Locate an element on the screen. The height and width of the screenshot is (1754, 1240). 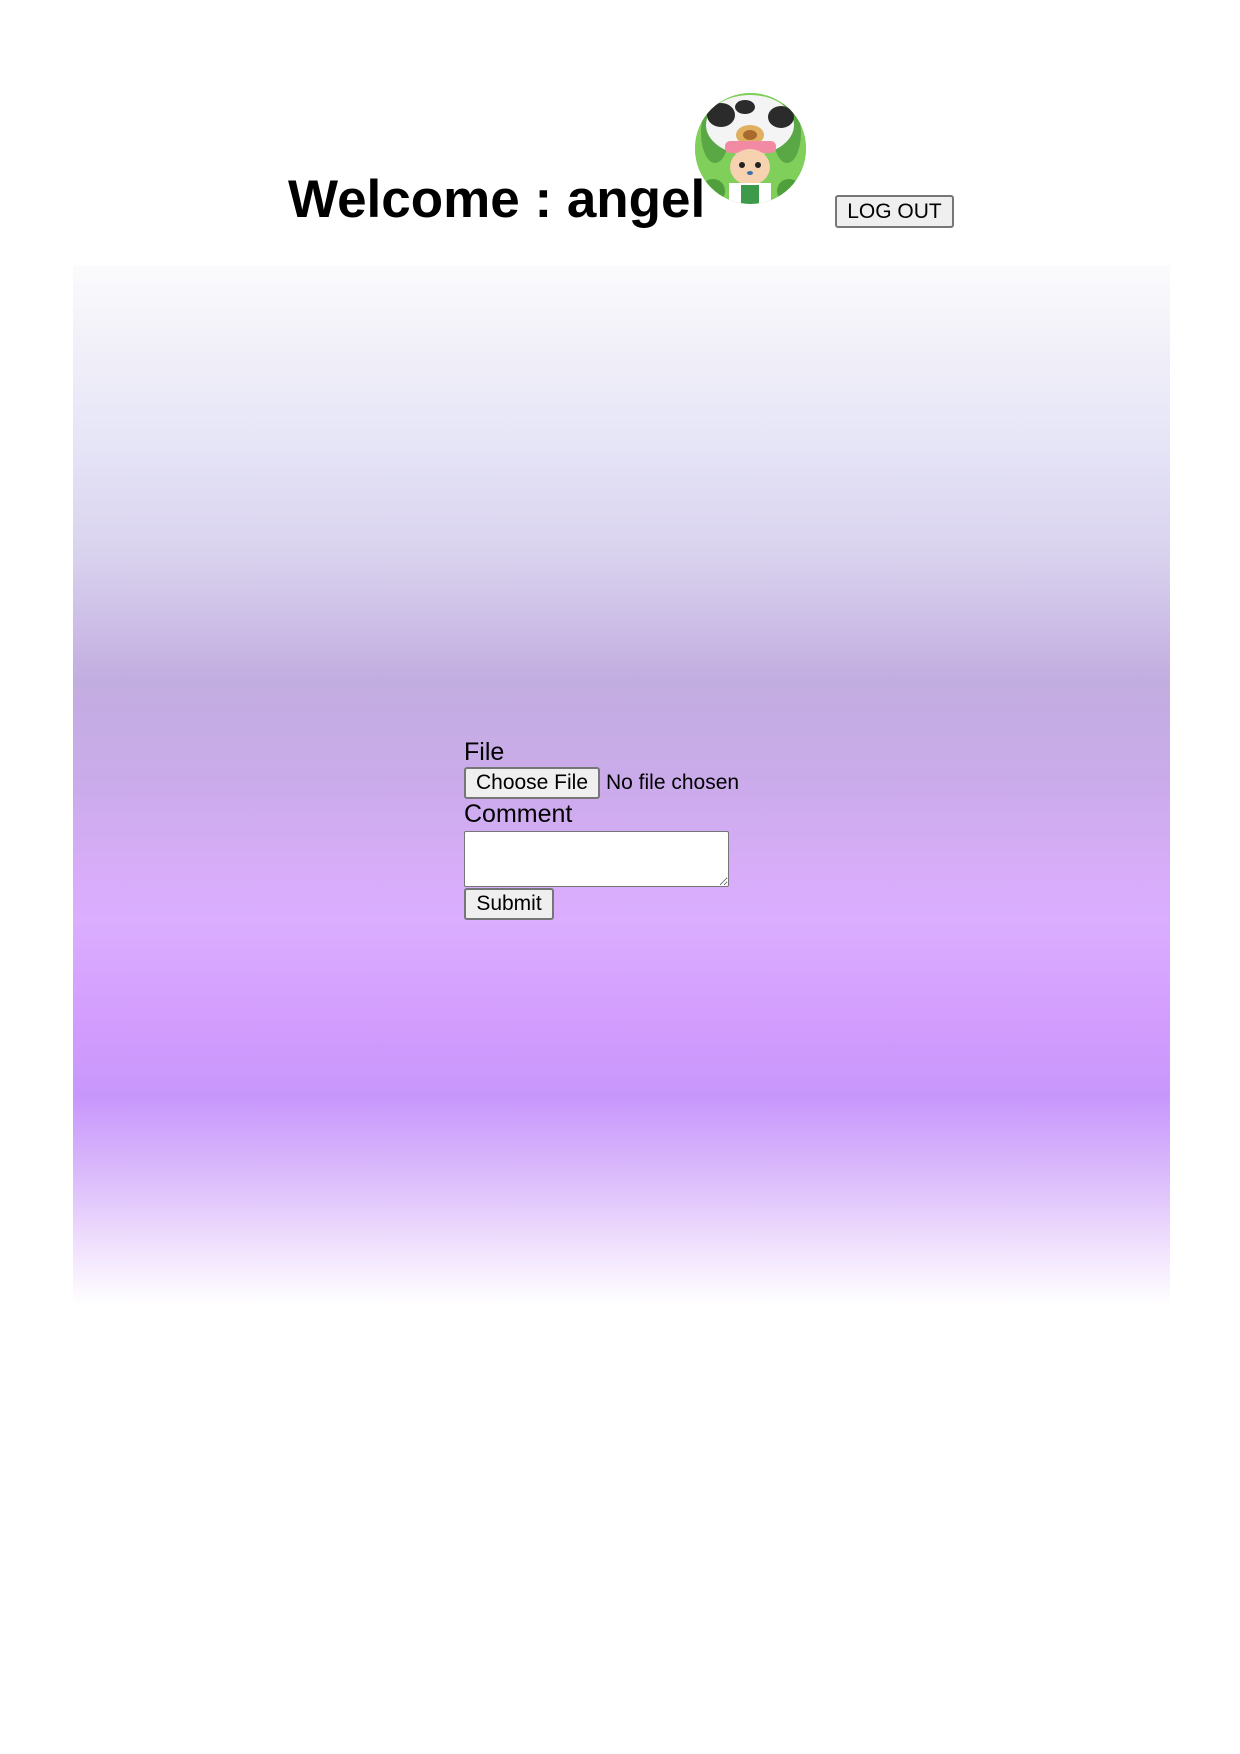
welcome-heading: Welcome : angel is located at coordinates (497, 199).